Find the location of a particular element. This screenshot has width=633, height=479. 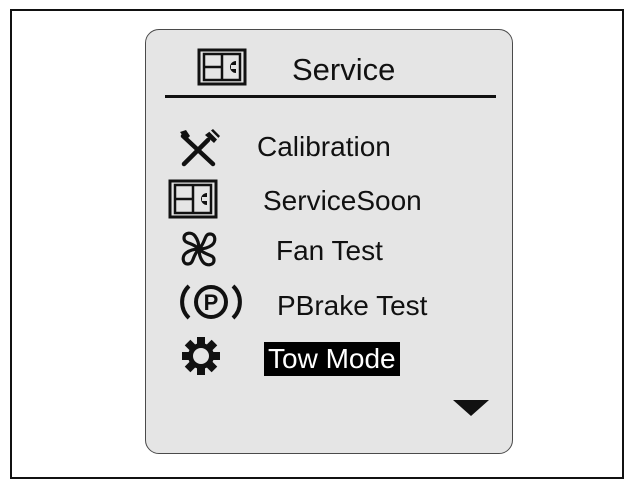

scroll-down-arrow-icon is located at coordinates (471, 409).